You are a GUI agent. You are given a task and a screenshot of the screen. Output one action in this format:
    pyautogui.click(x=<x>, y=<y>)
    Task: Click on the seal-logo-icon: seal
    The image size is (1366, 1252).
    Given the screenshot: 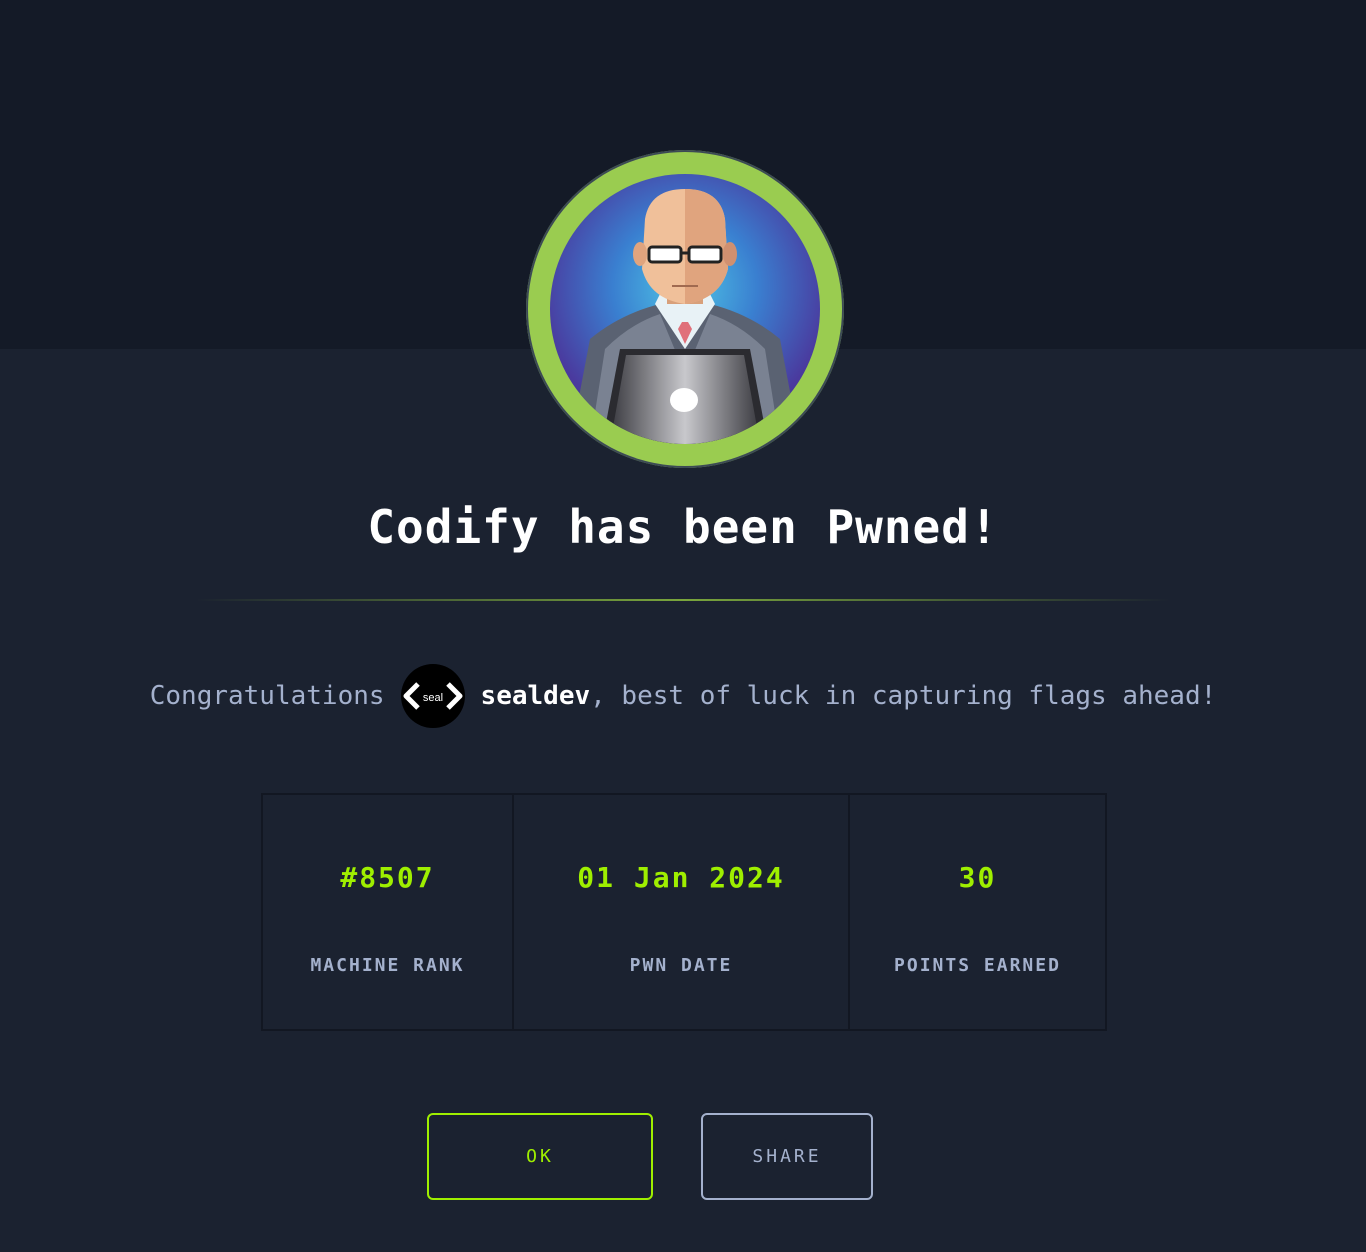 What is the action you would take?
    pyautogui.click(x=433, y=696)
    